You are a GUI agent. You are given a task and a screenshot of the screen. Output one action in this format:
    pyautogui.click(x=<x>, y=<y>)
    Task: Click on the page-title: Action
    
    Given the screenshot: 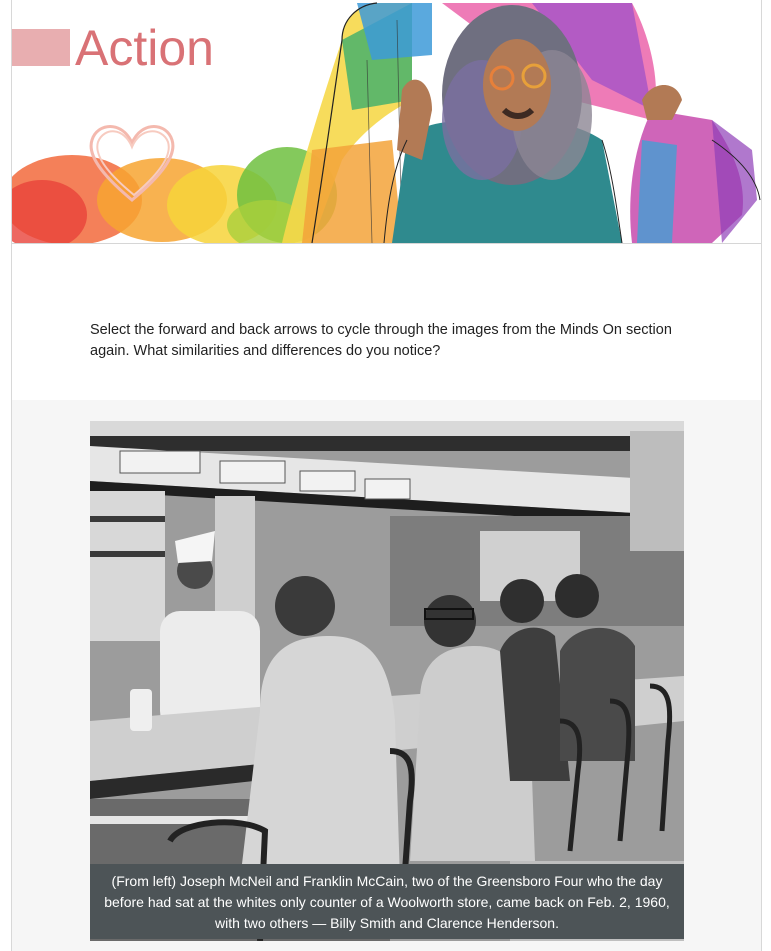 What is the action you would take?
    pyautogui.click(x=144, y=48)
    